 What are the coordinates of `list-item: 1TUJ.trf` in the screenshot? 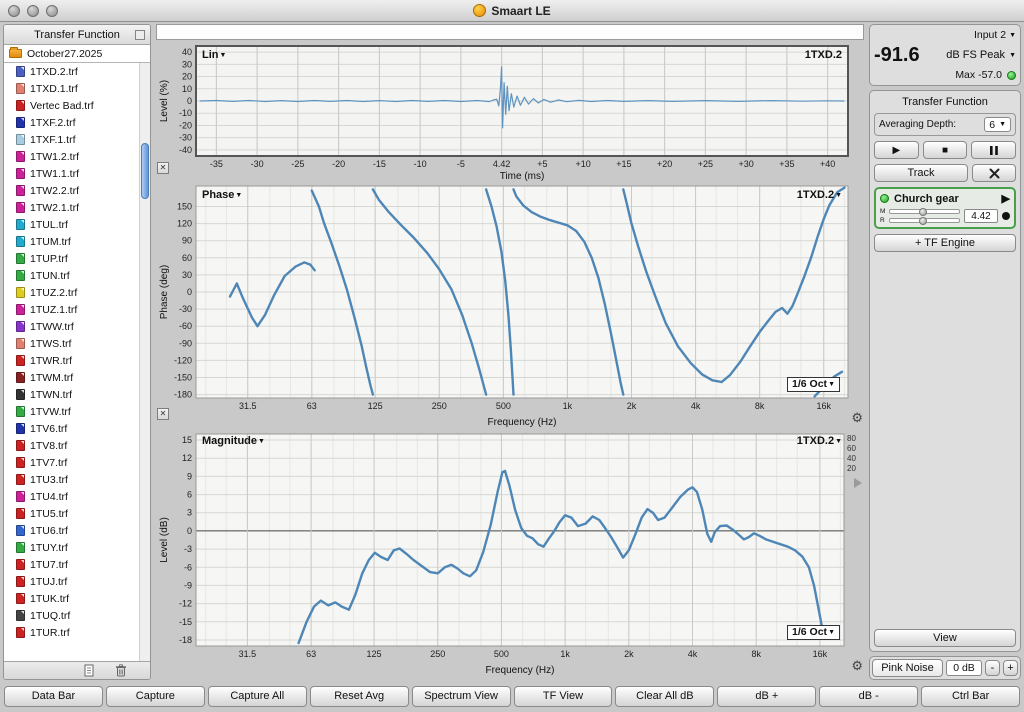 It's located at (77, 581).